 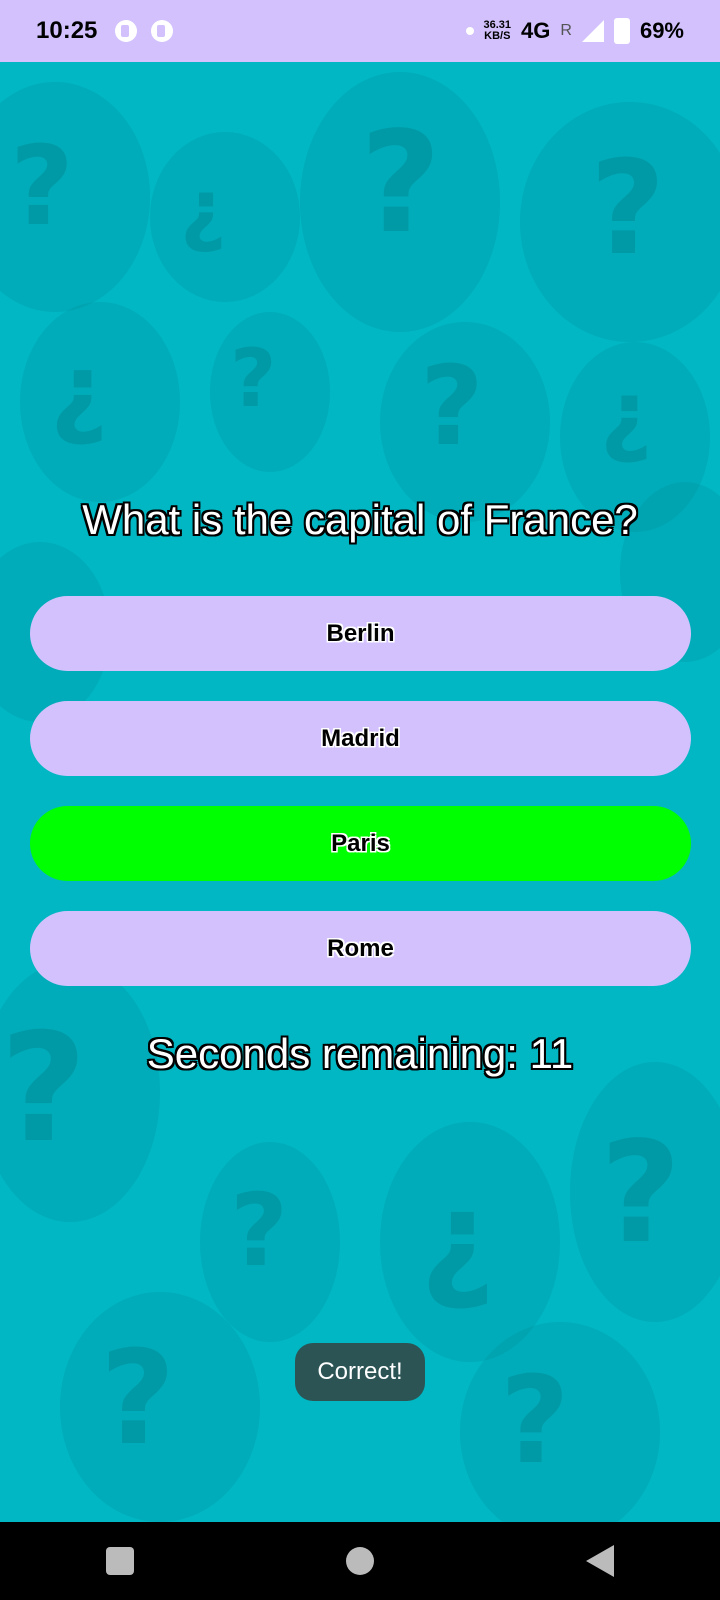 I want to click on home-icon, so click(x=360, y=1561).